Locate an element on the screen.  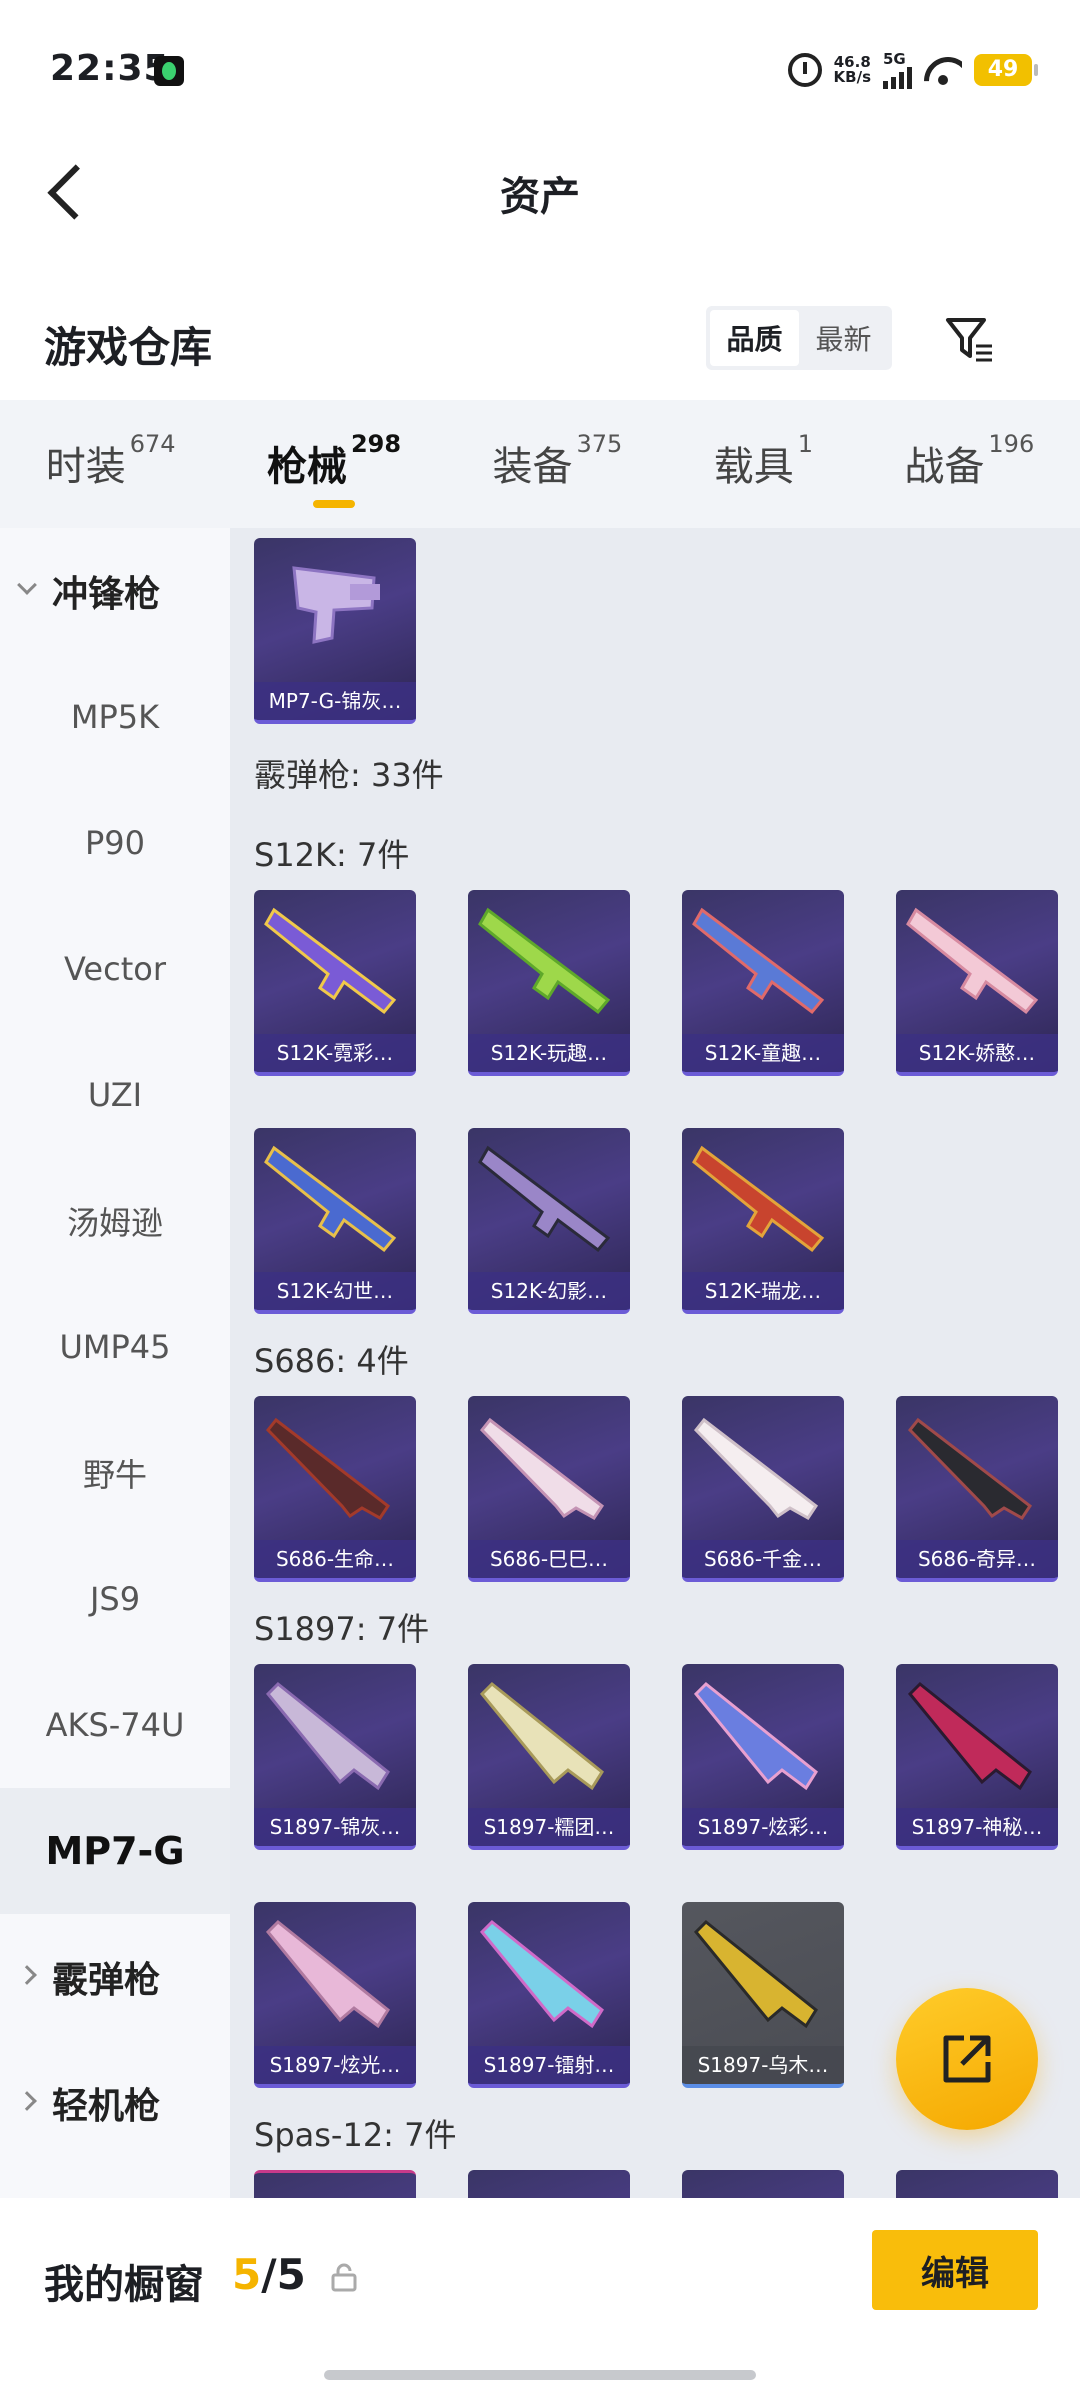
sidebar-item-mp5k: MP5K is located at coordinates (115, 717).